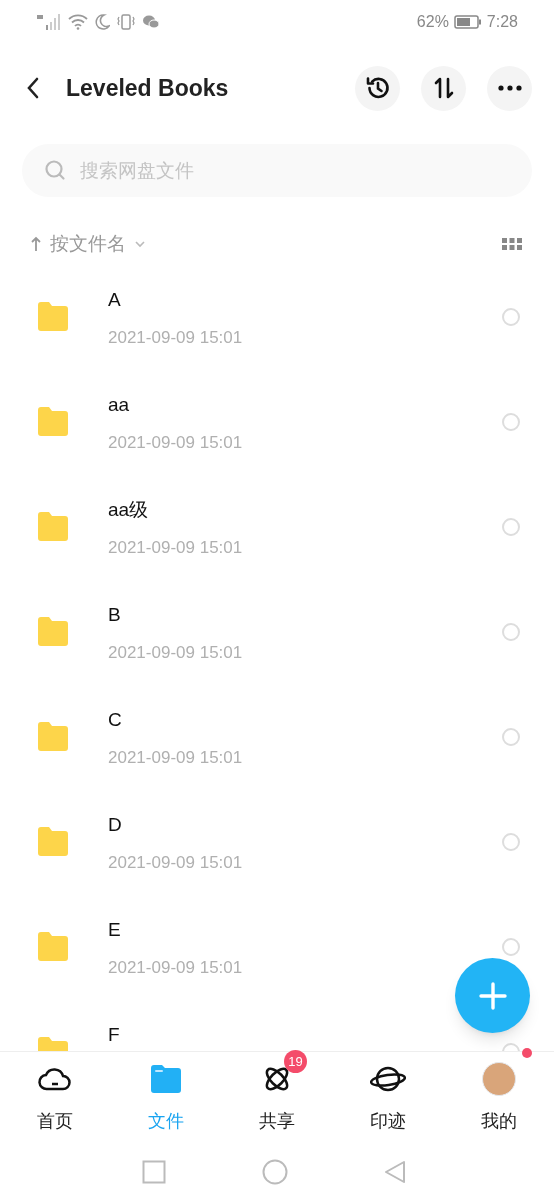  What do you see at coordinates (115, 300) in the screenshot?
I see `folder-name: A` at bounding box center [115, 300].